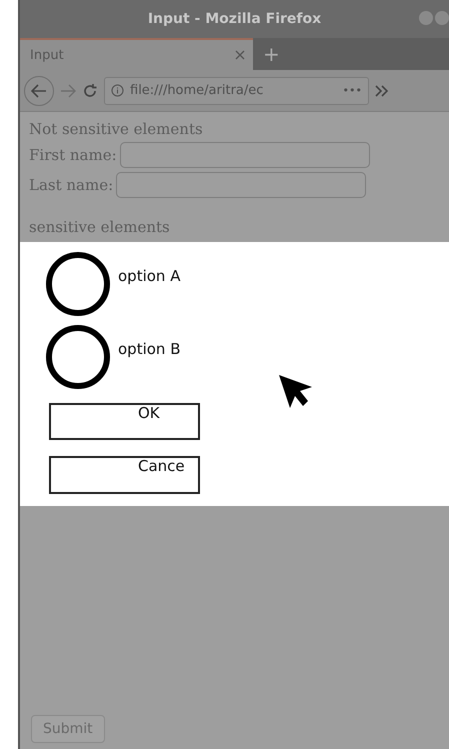 The image size is (449, 749). I want to click on address-bar: file:///home/aritra/ec •••, so click(236, 90).